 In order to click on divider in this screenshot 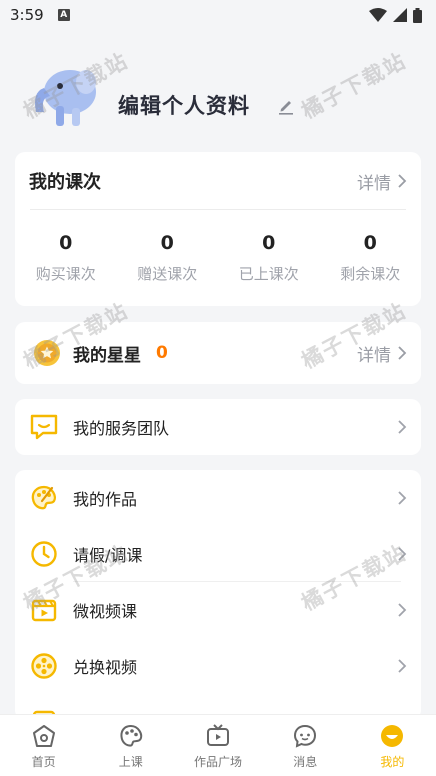, I will do `click(218, 209)`.